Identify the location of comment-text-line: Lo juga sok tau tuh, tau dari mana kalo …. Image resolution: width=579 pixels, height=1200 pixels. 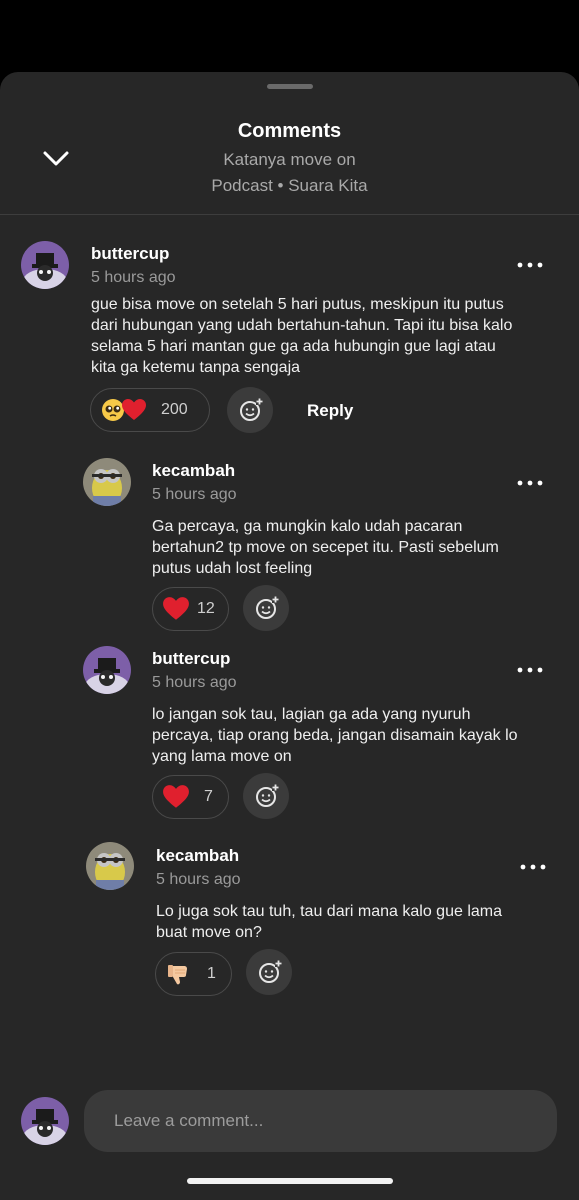
(329, 911).